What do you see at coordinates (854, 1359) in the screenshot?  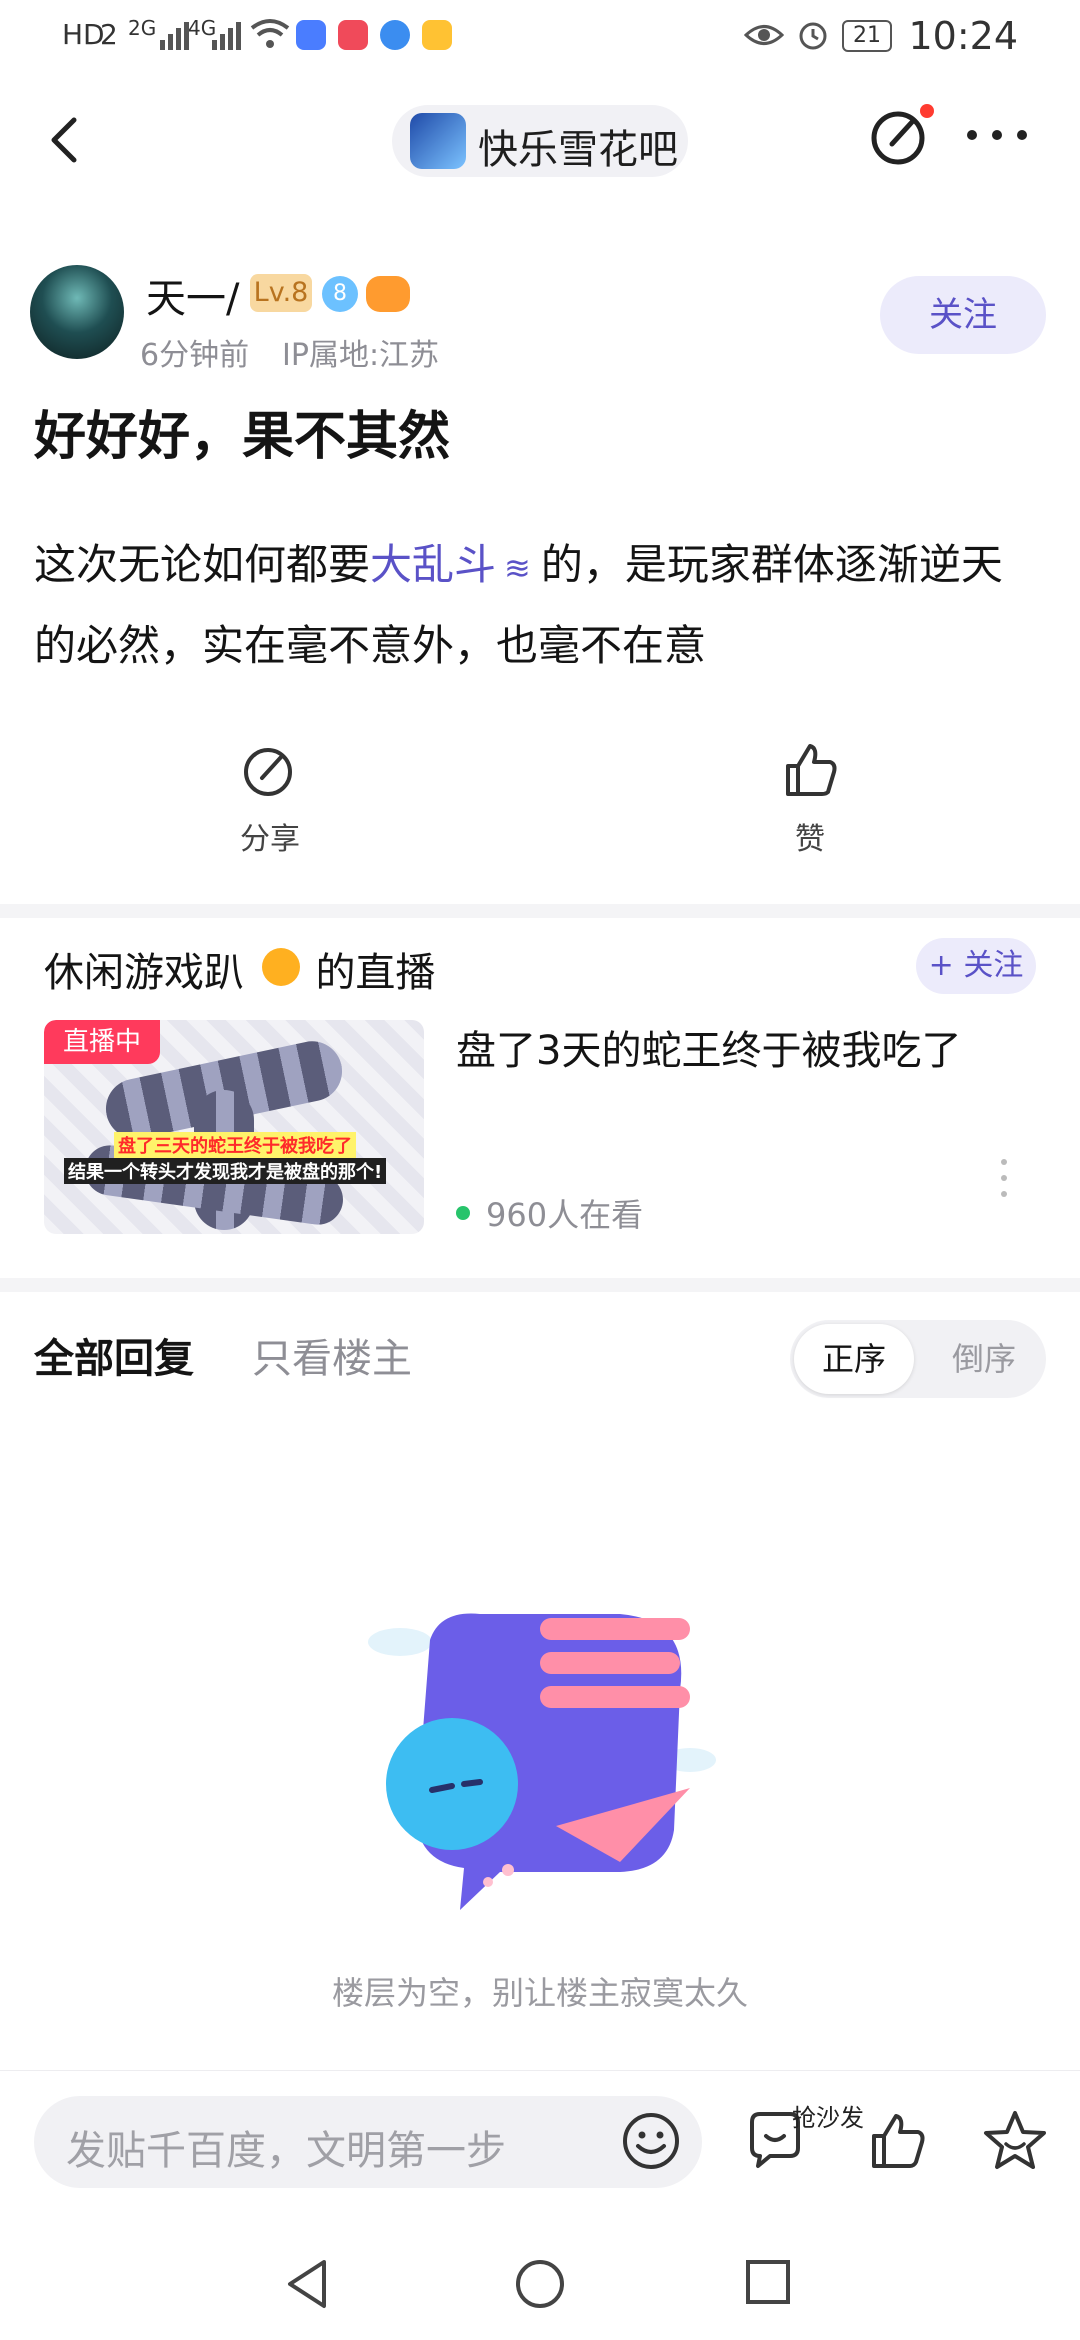 I see `sort-ascending: 正序` at bounding box center [854, 1359].